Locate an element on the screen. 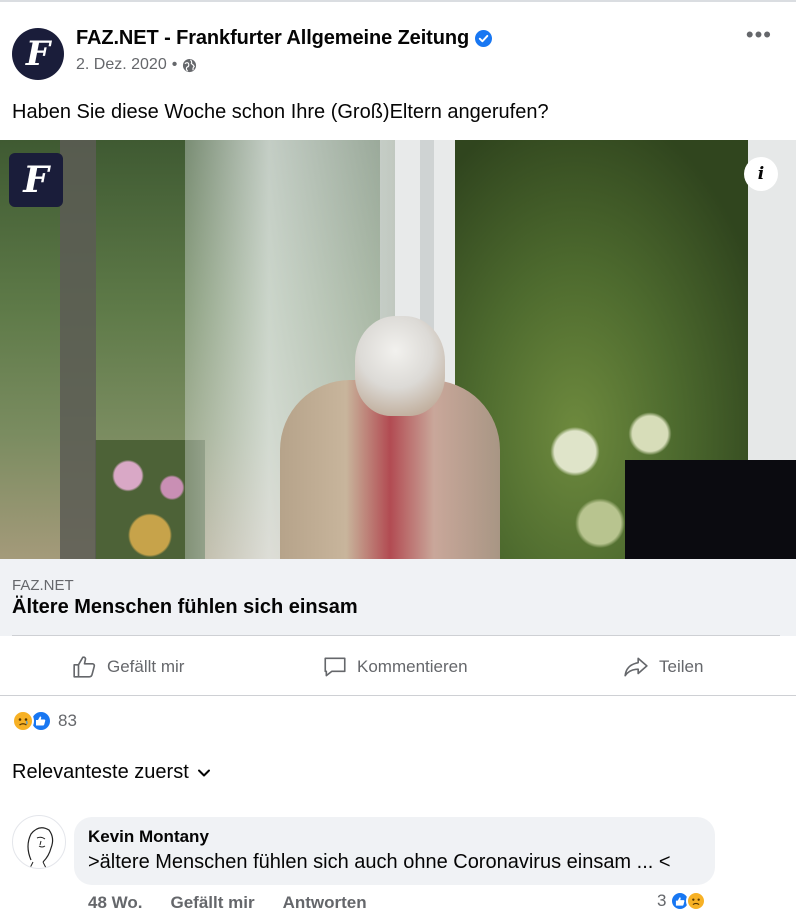 This screenshot has width=796, height=909. comment-author: Kevin Montany is located at coordinates (148, 837).